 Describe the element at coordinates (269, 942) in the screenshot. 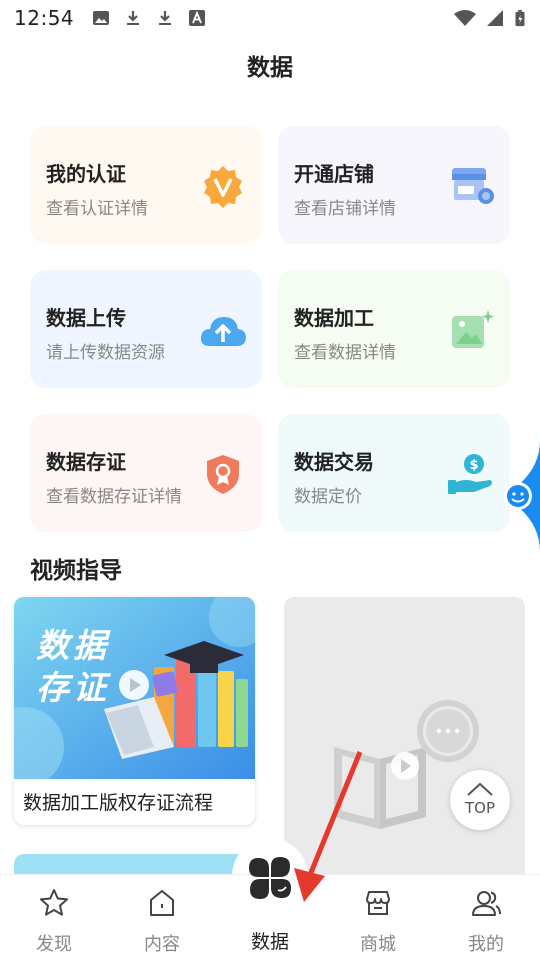

I see `nav-label: 数据` at that location.